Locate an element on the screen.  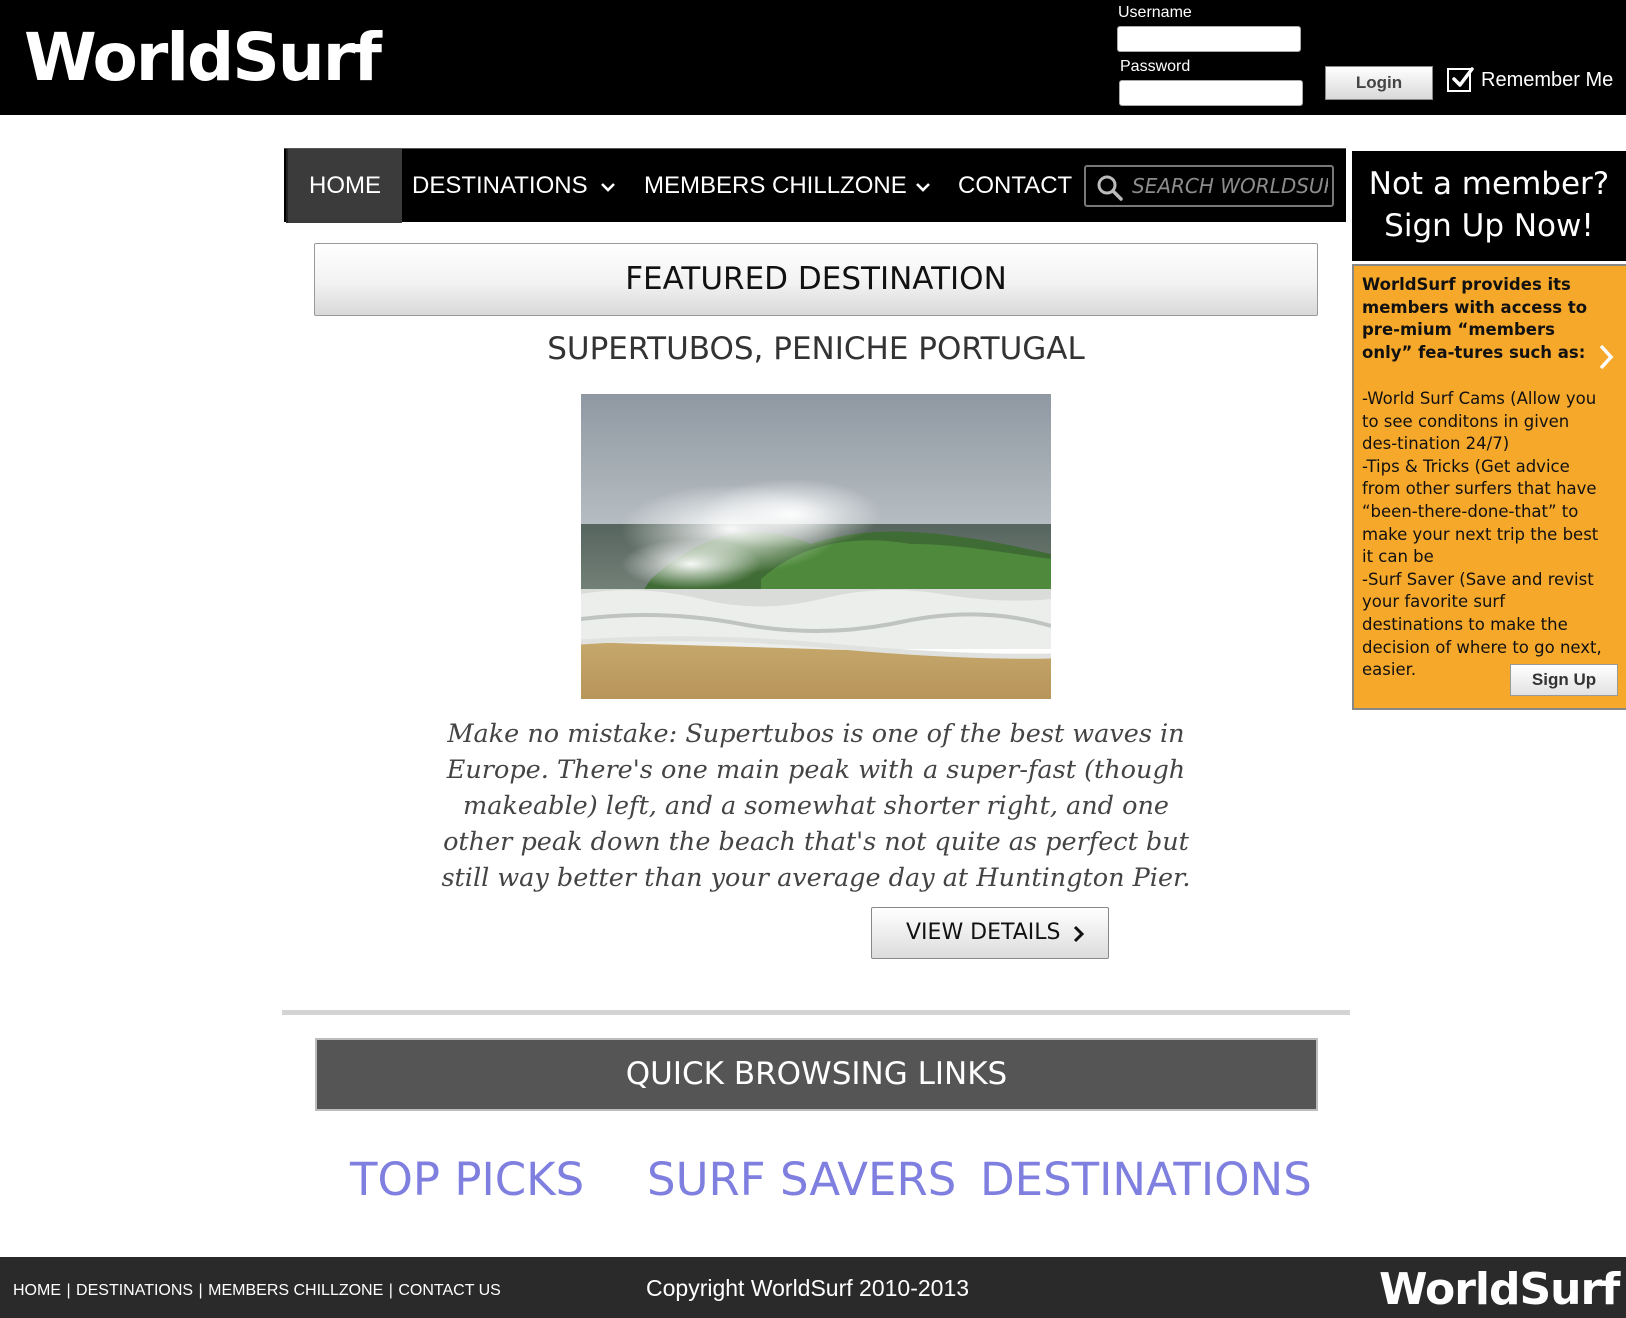
search-box is located at coordinates (1209, 186).